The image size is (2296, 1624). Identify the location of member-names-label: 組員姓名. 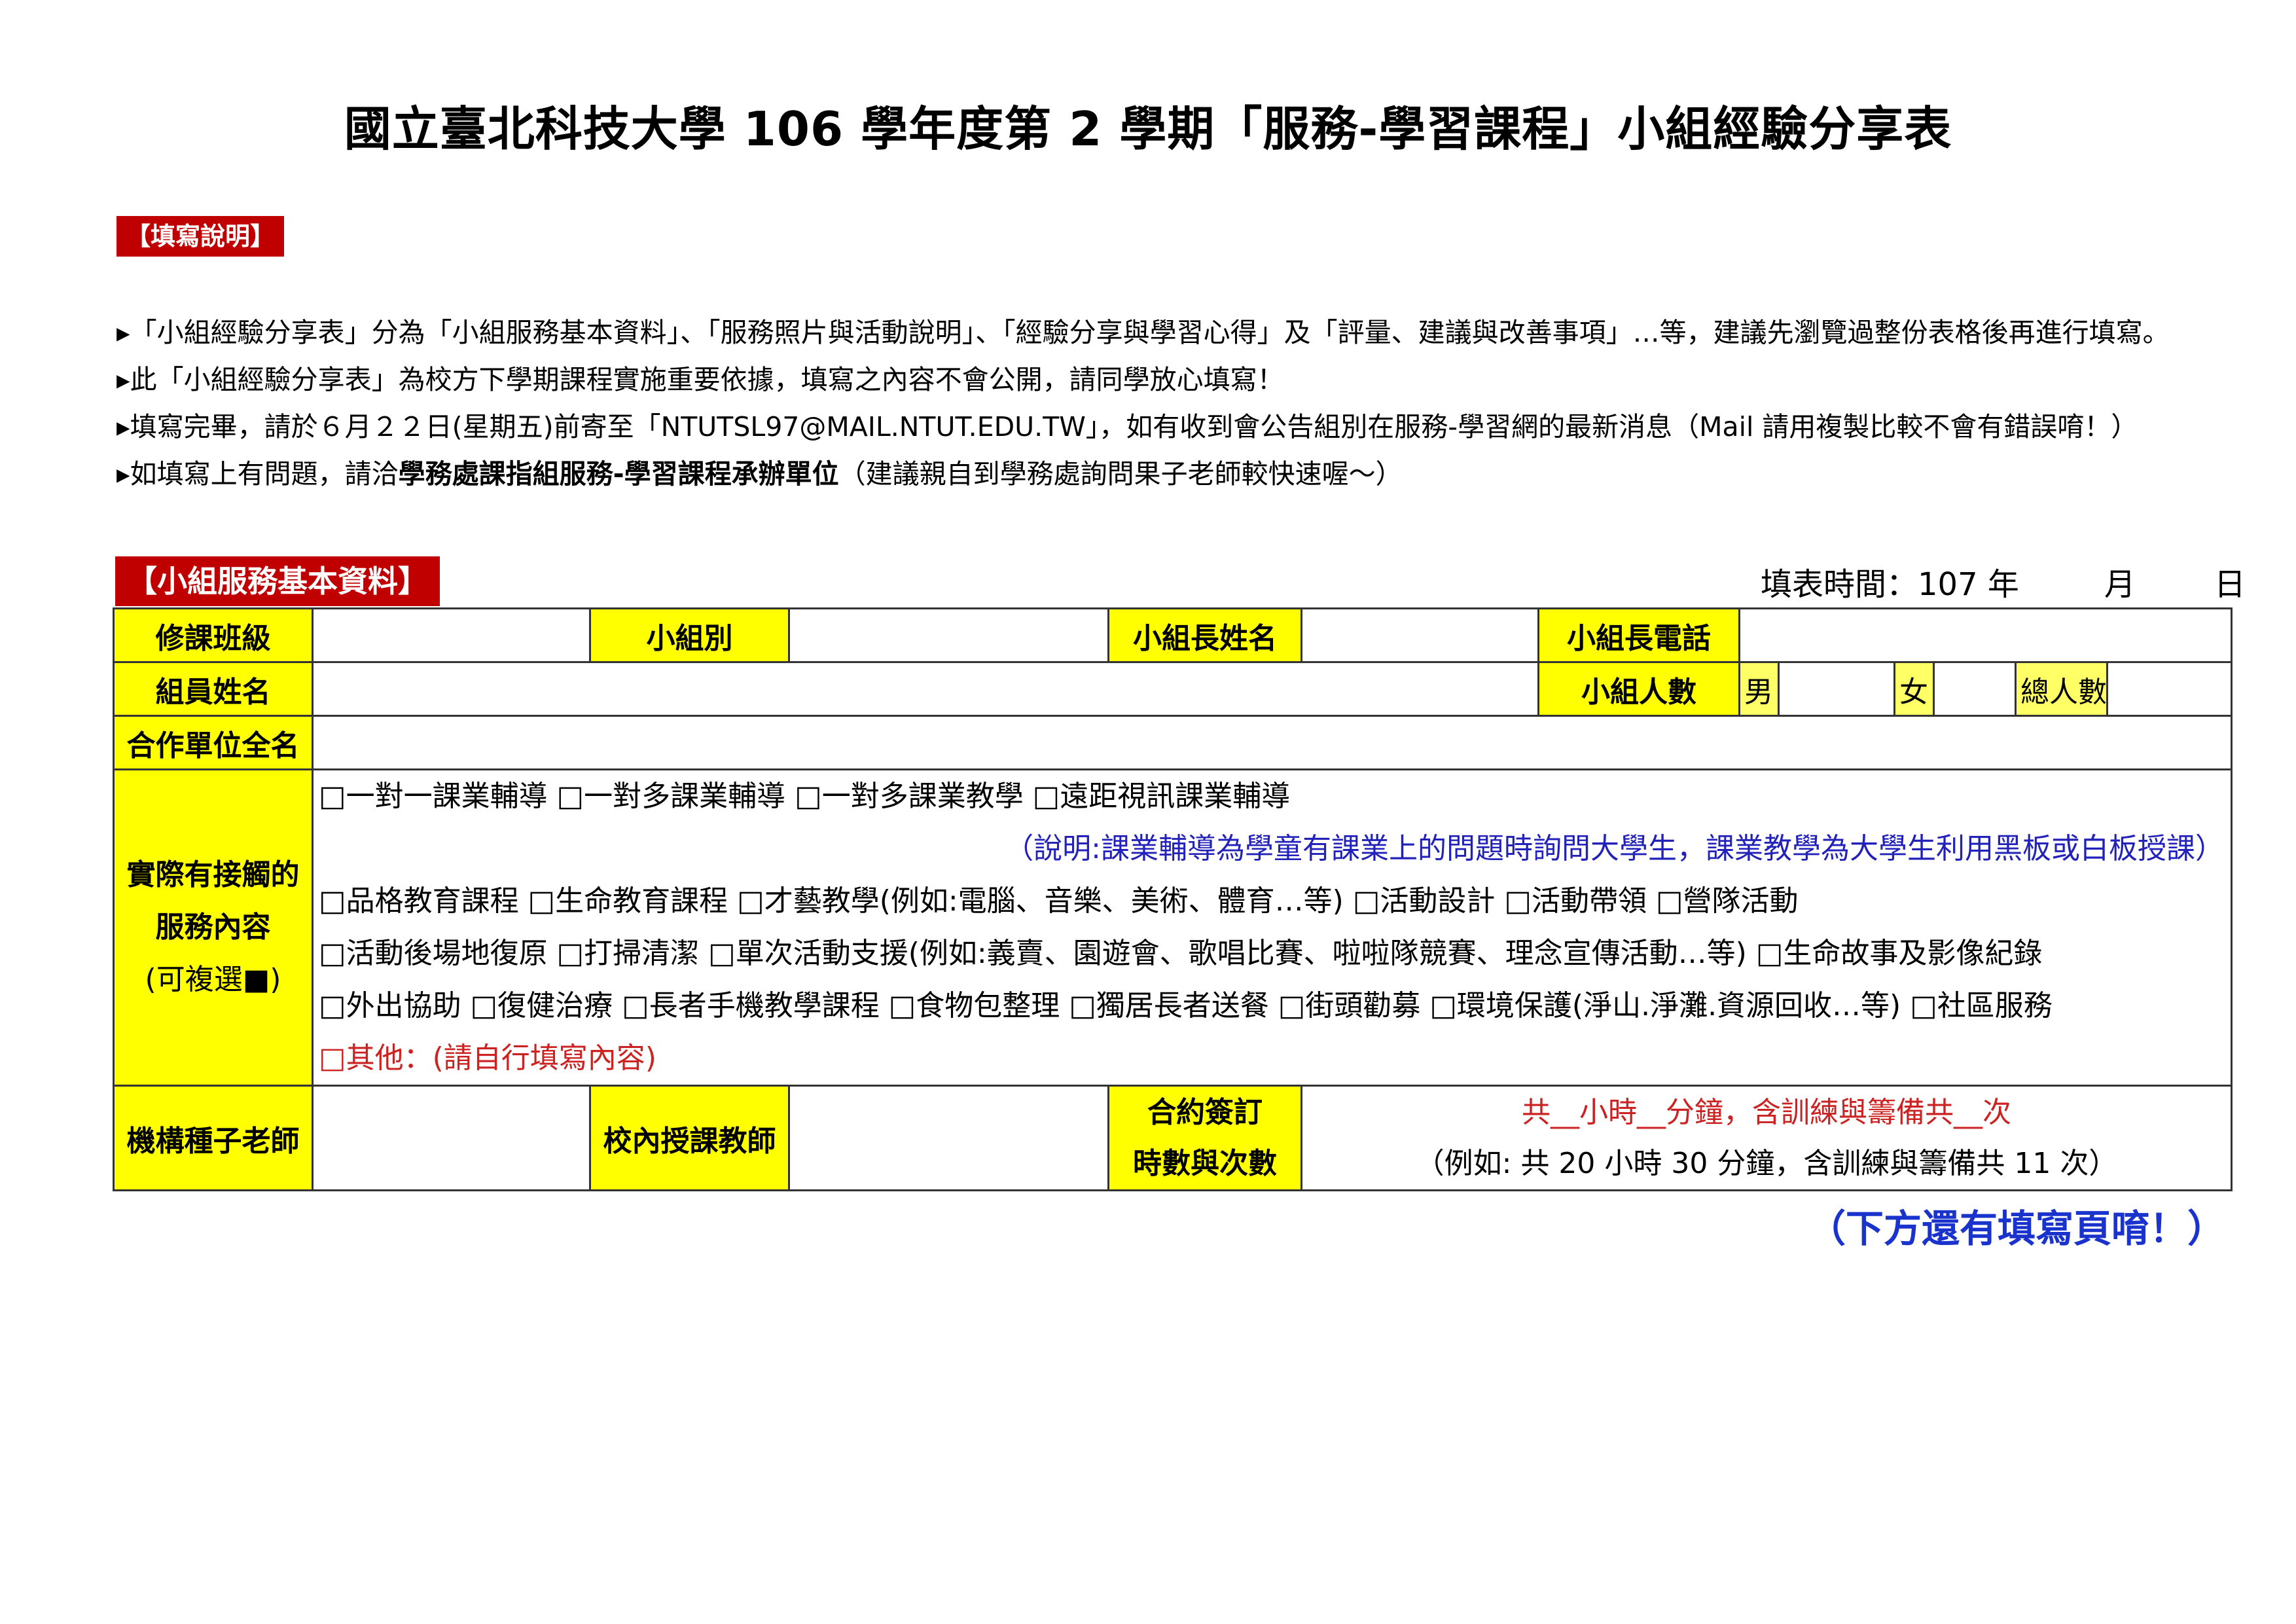
(213, 689).